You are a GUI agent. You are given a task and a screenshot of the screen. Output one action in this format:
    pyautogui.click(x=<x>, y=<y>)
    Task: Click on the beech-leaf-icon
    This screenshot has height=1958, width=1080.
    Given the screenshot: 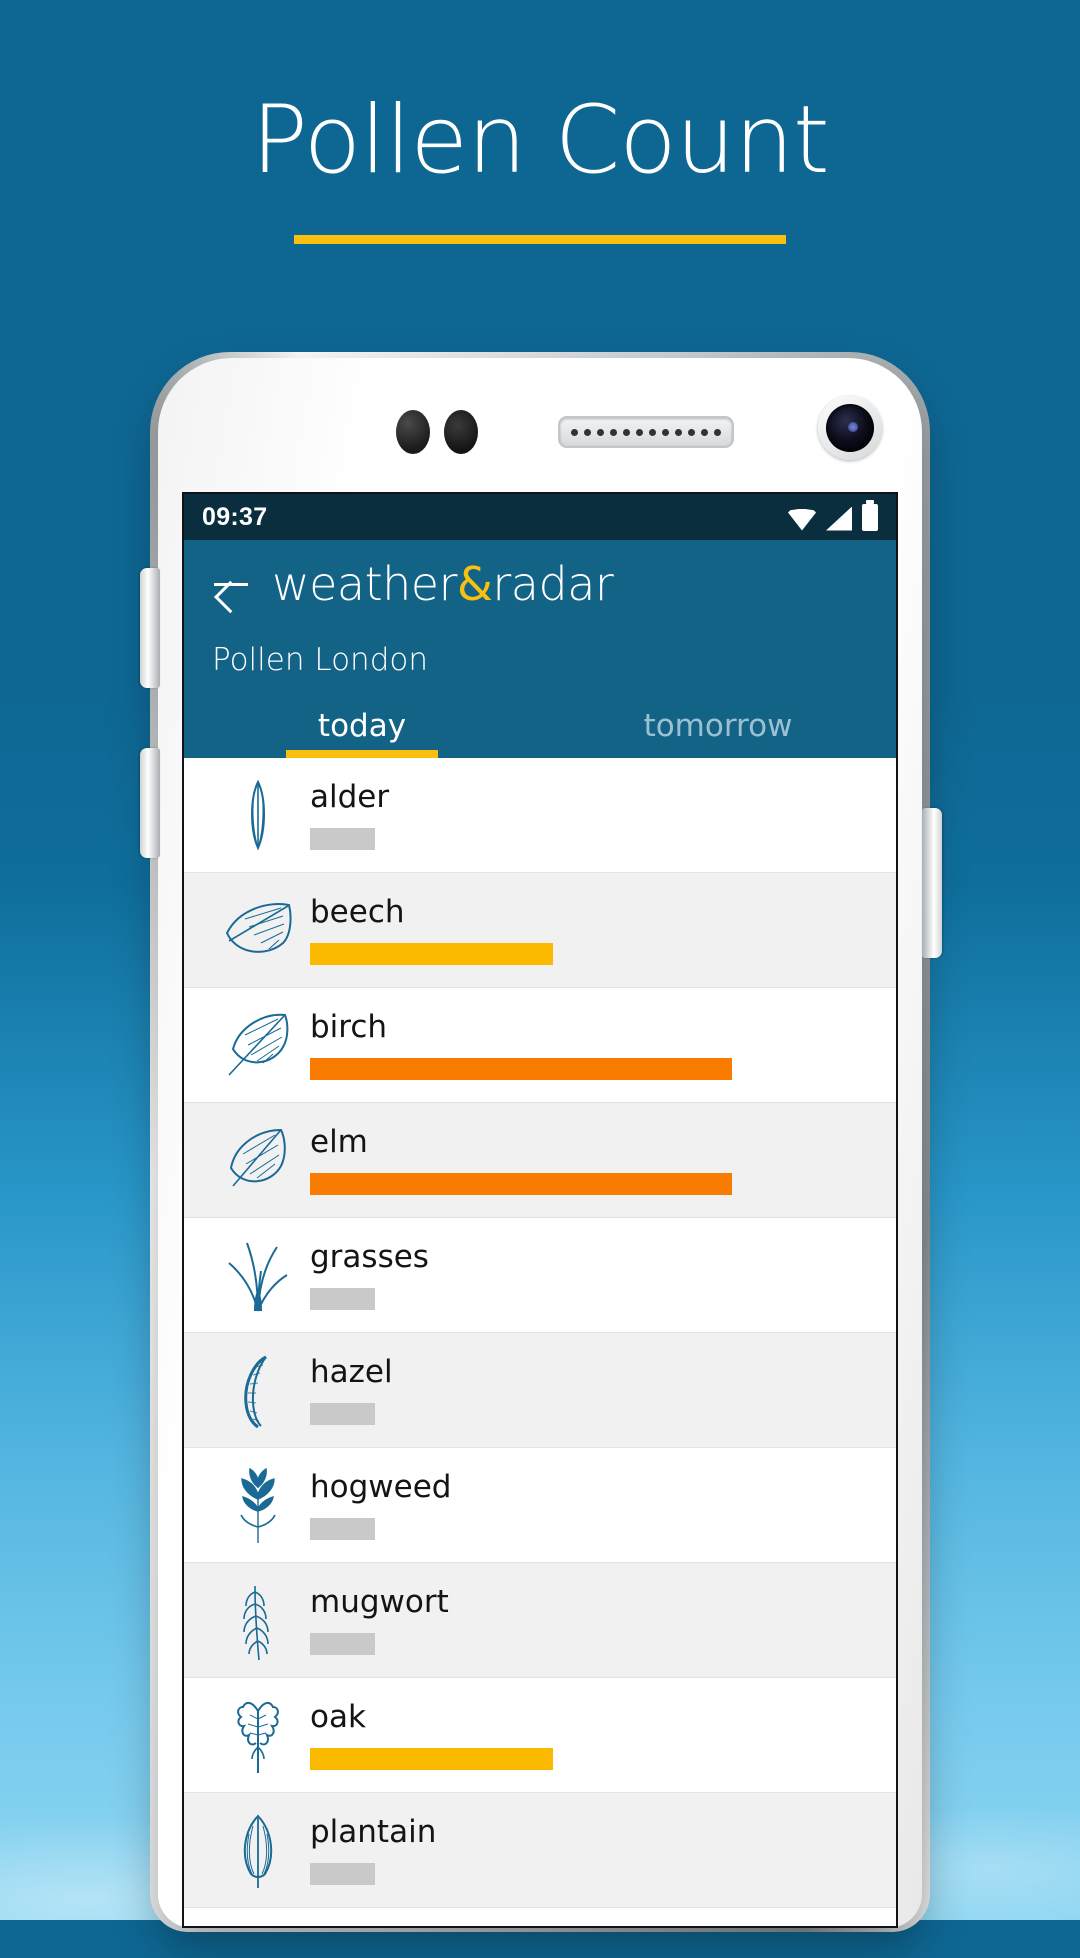 What is the action you would take?
    pyautogui.click(x=258, y=930)
    